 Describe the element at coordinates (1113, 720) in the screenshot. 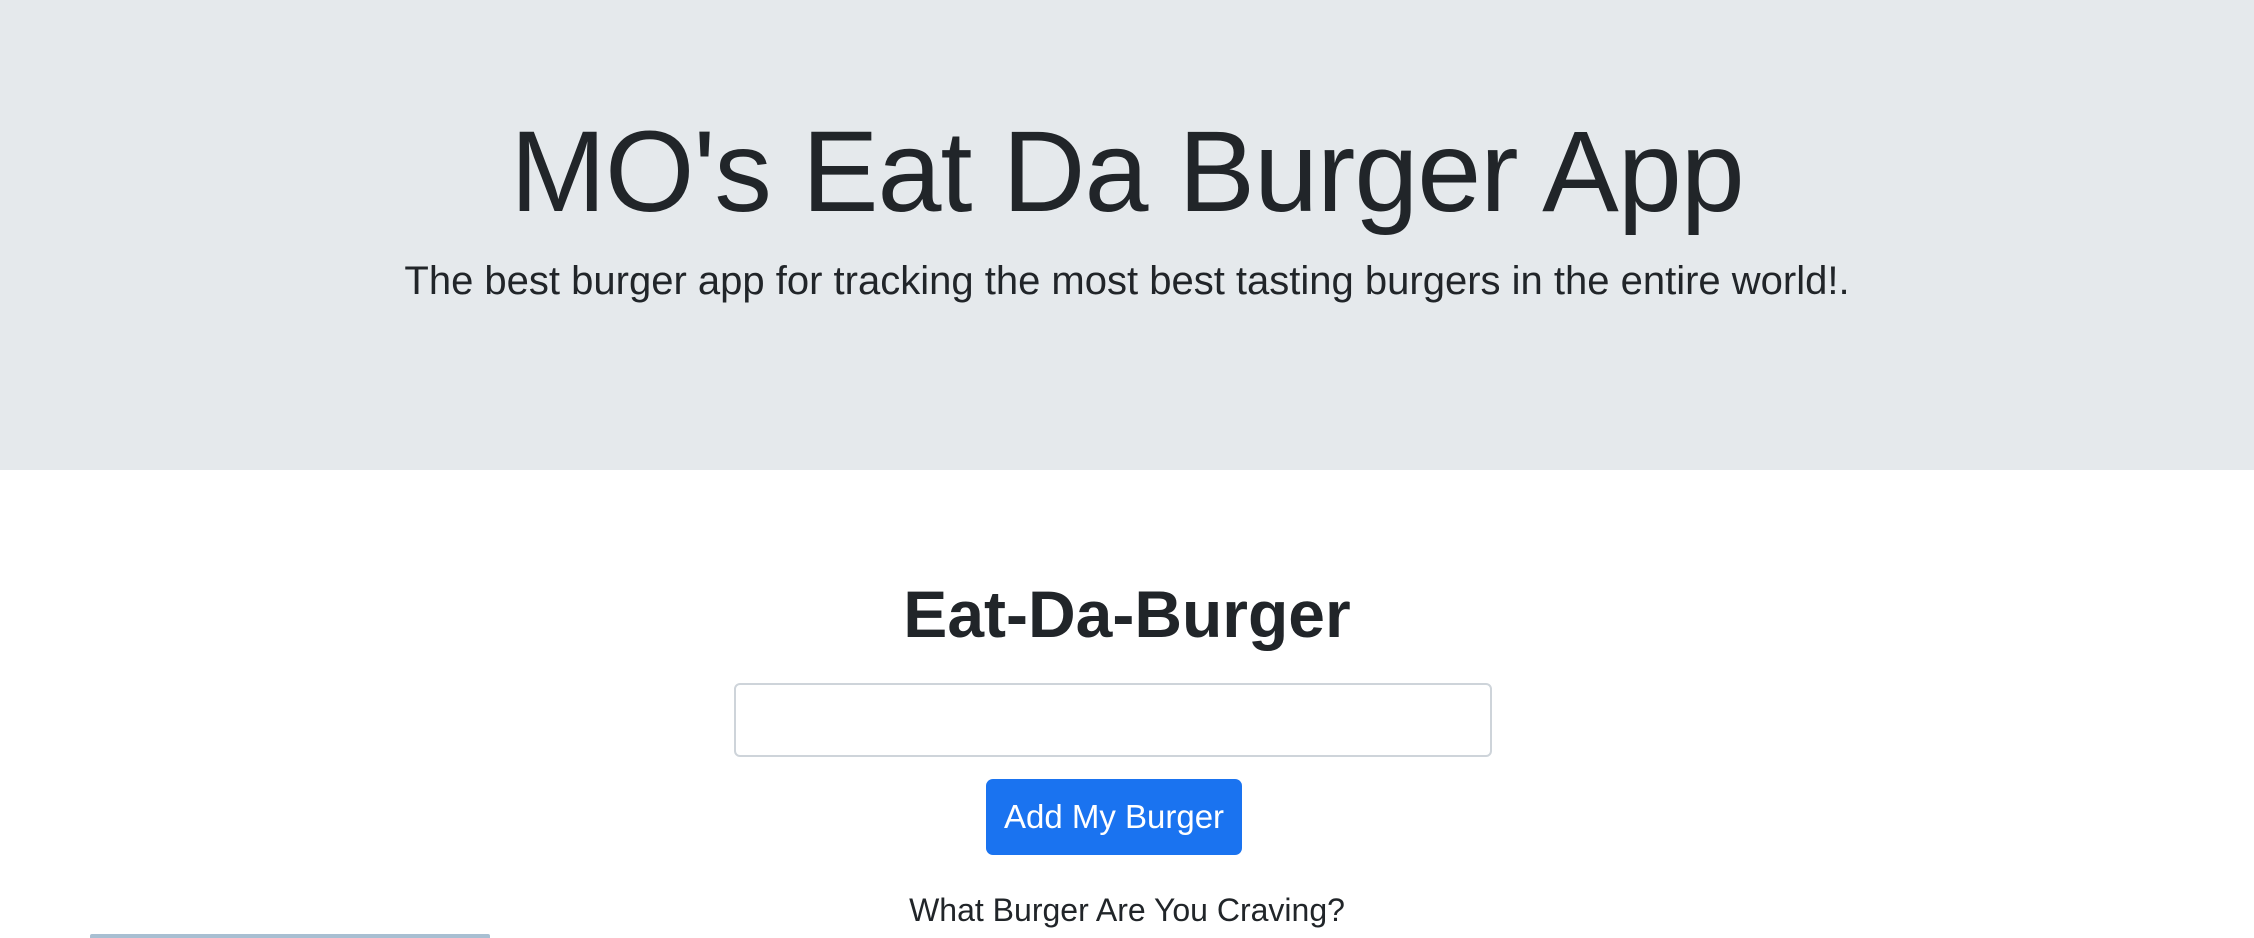

I see `burger-name-input` at that location.